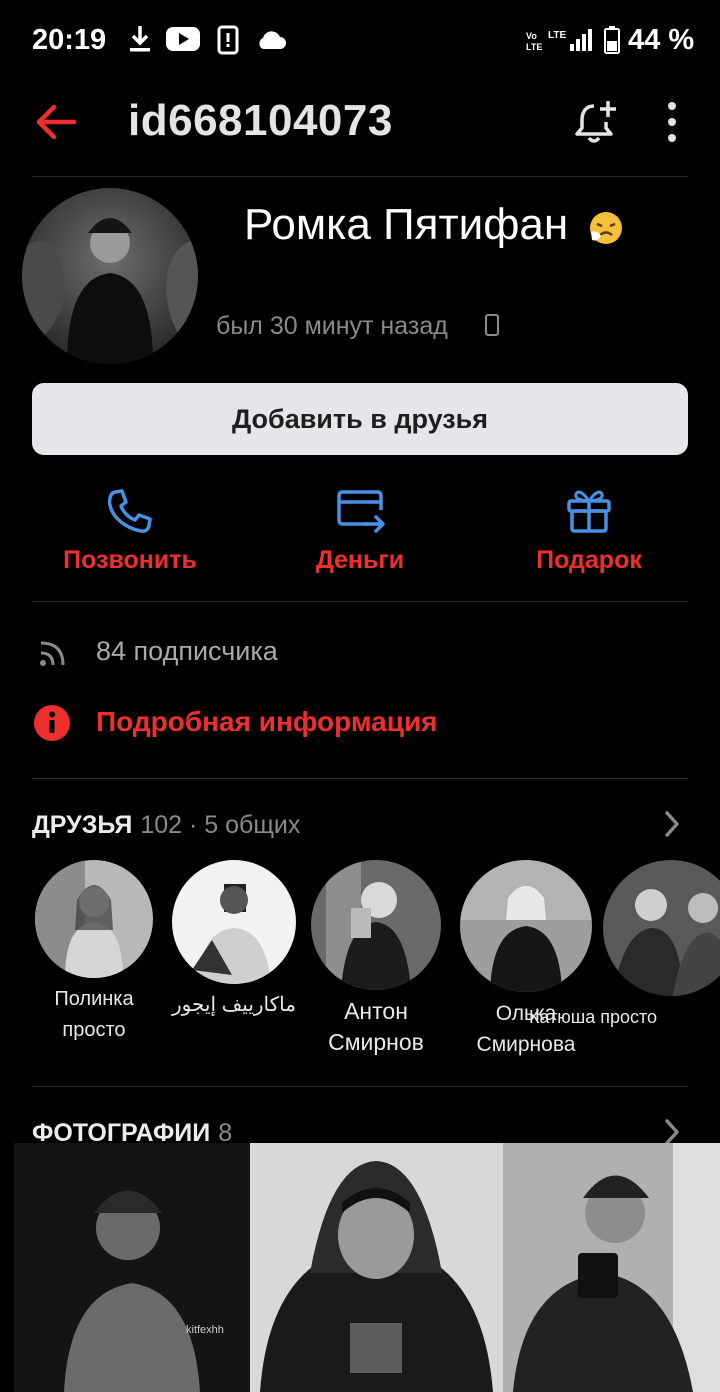  What do you see at coordinates (492, 325) in the screenshot?
I see `mobile-device-icon` at bounding box center [492, 325].